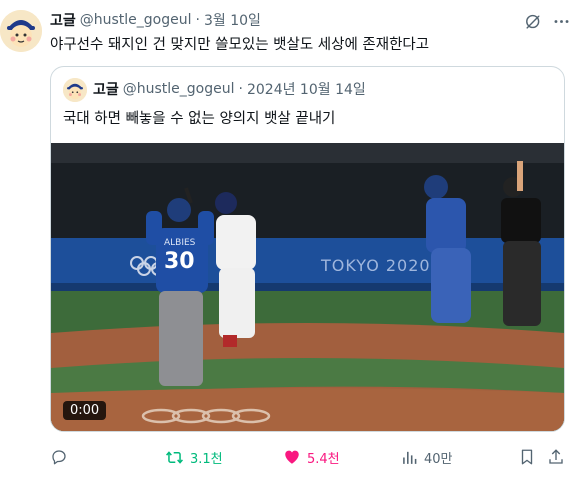  I want to click on author-name: 고글, so click(63, 20).